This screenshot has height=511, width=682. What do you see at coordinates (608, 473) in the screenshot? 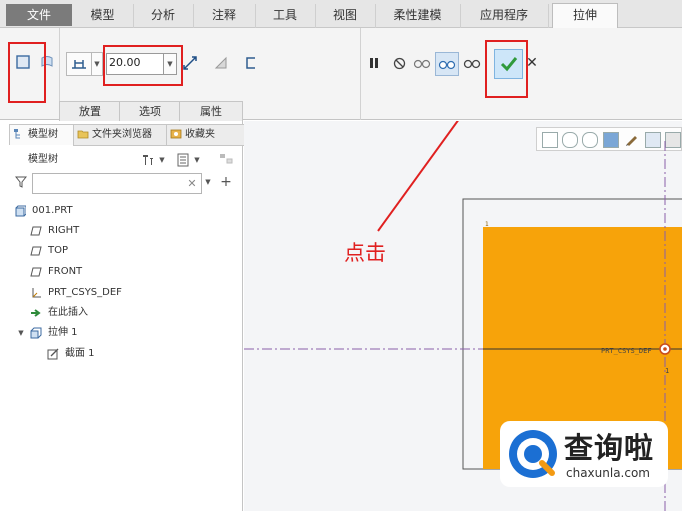
I see `watermark-url: chaxunla.com` at bounding box center [608, 473].